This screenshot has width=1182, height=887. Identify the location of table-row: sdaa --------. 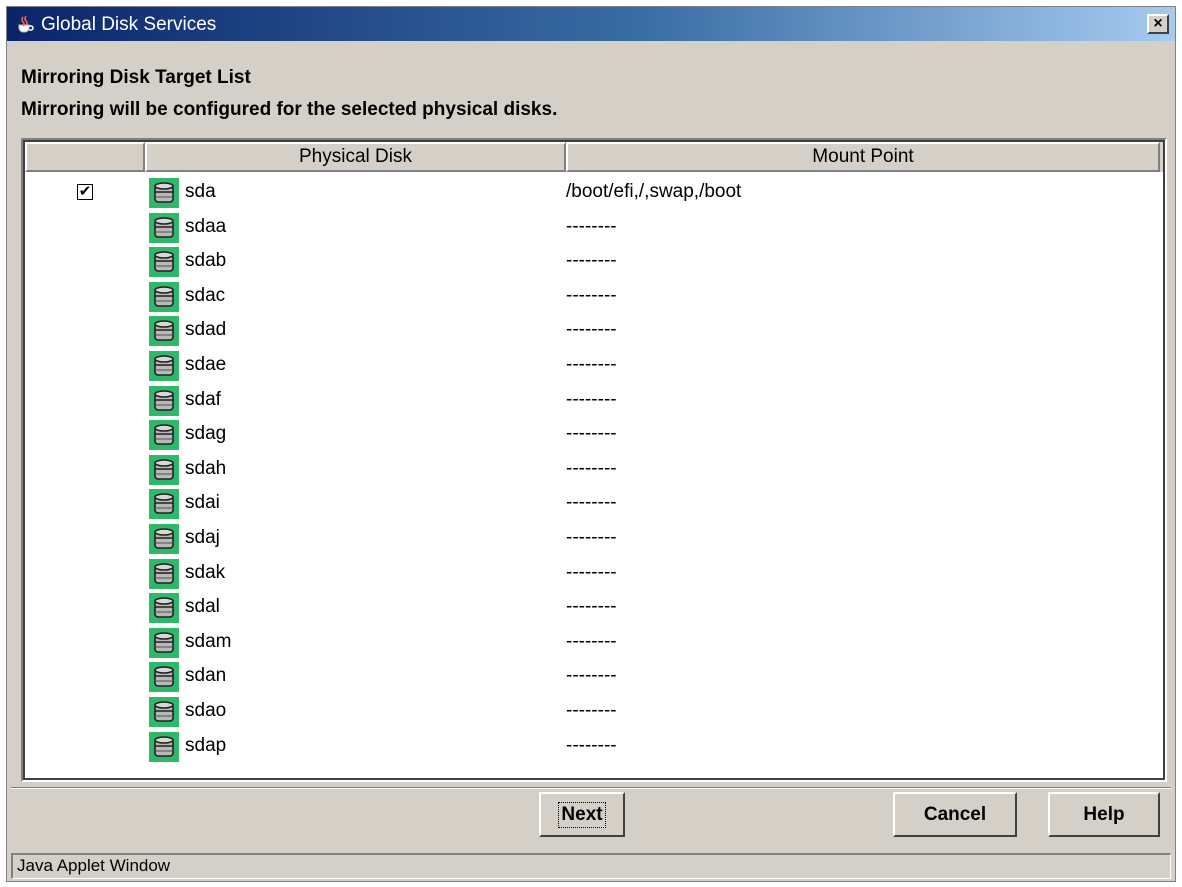
(594, 228).